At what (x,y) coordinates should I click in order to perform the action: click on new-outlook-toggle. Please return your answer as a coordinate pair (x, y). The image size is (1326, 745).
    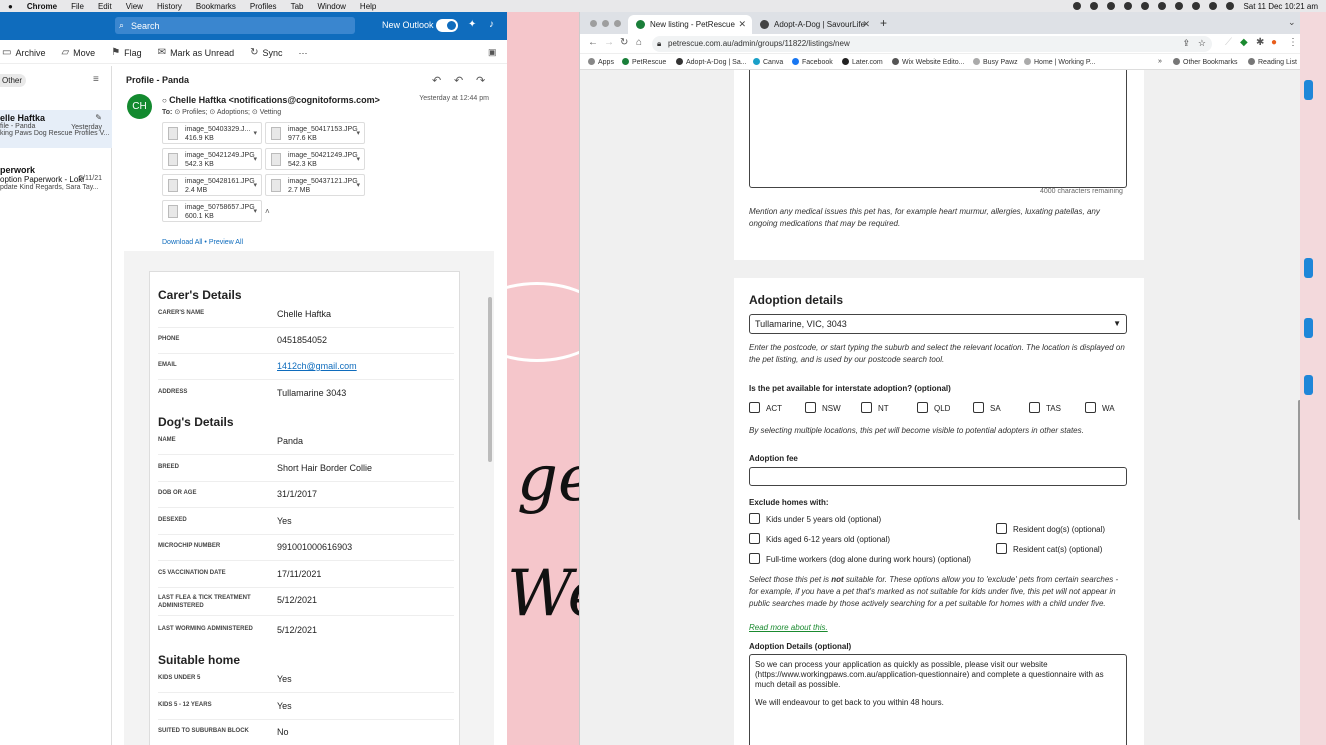
    Looking at the image, I should click on (447, 25).